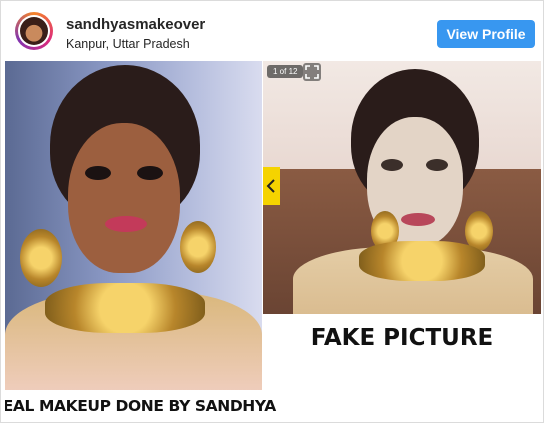 This screenshot has width=544, height=423. Describe the element at coordinates (126, 224) in the screenshot. I see `lips` at that location.